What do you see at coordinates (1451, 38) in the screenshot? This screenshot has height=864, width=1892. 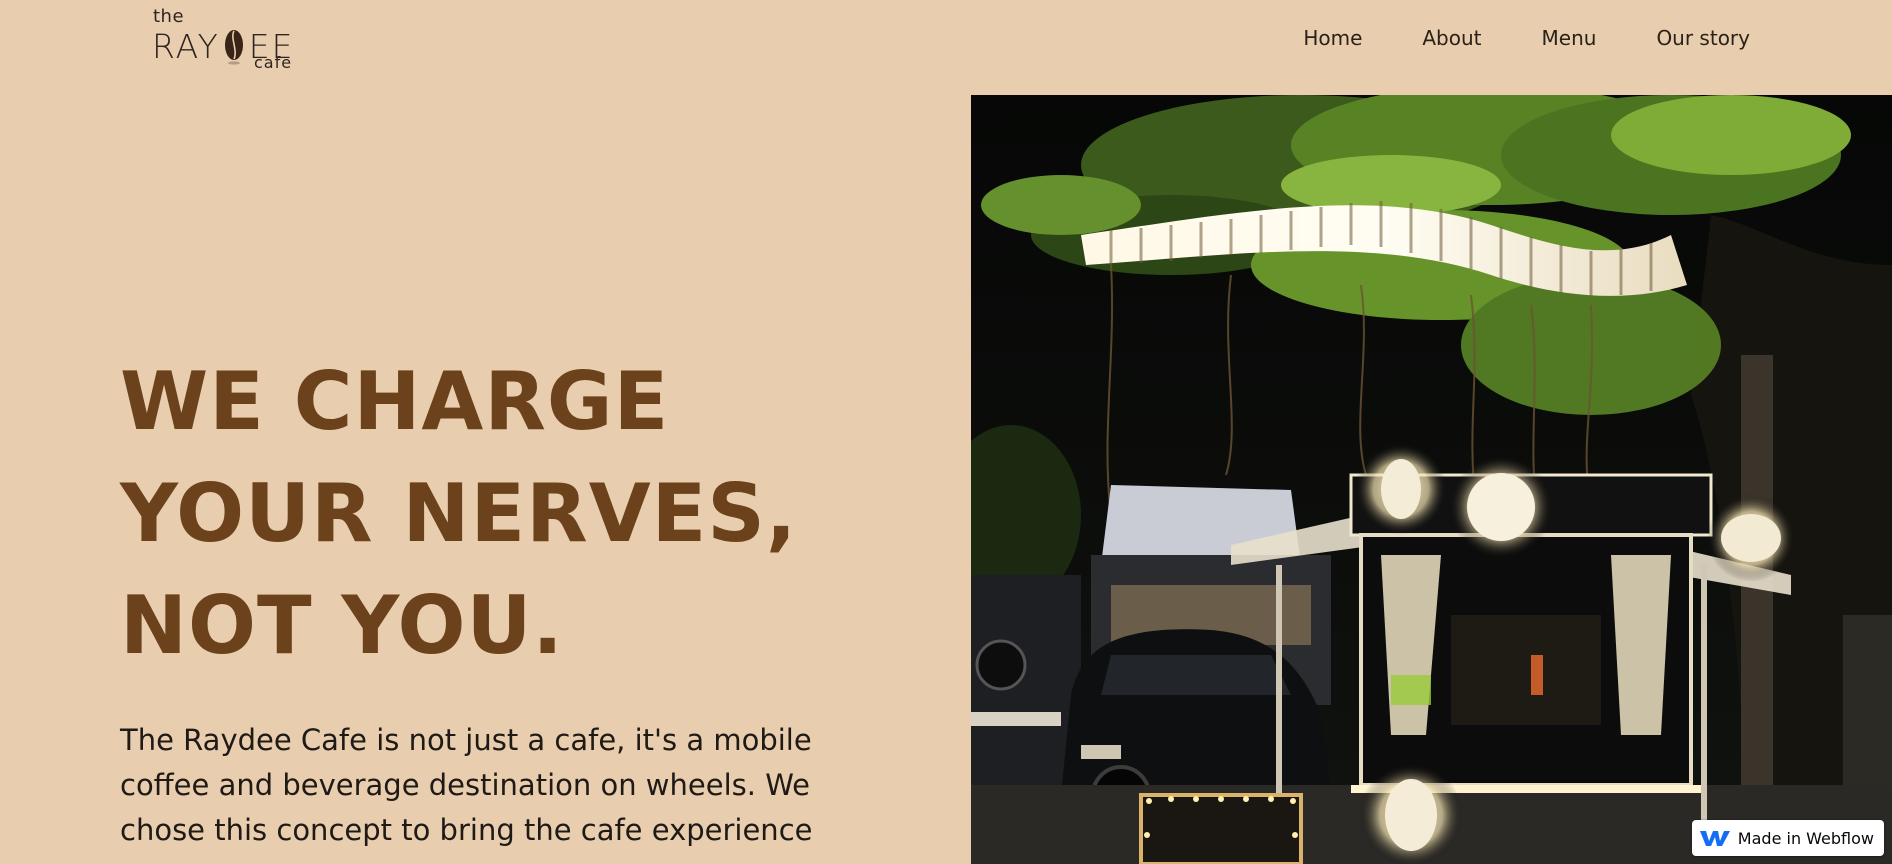 I see `nav-about: About` at bounding box center [1451, 38].